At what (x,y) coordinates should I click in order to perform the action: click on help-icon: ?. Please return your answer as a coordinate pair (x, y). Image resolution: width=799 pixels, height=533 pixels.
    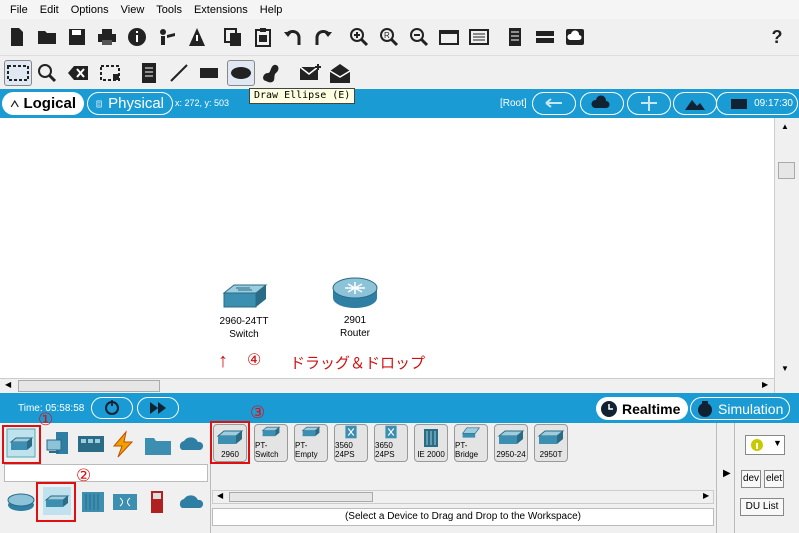
    Looking at the image, I should click on (777, 37).